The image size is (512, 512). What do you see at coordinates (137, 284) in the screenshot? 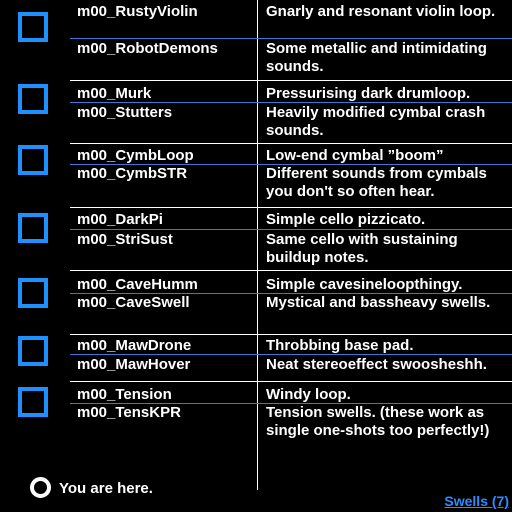
I see `sound-name: m00_CaveHumm` at bounding box center [137, 284].